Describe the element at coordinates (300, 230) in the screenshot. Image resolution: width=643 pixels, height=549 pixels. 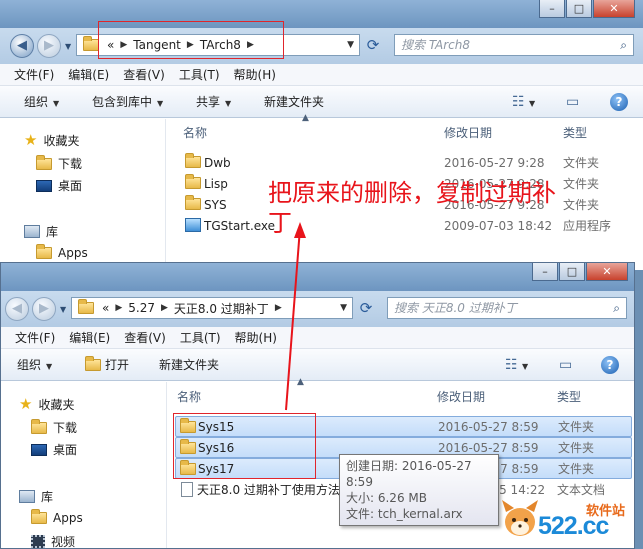
I see `arrow-head` at that location.